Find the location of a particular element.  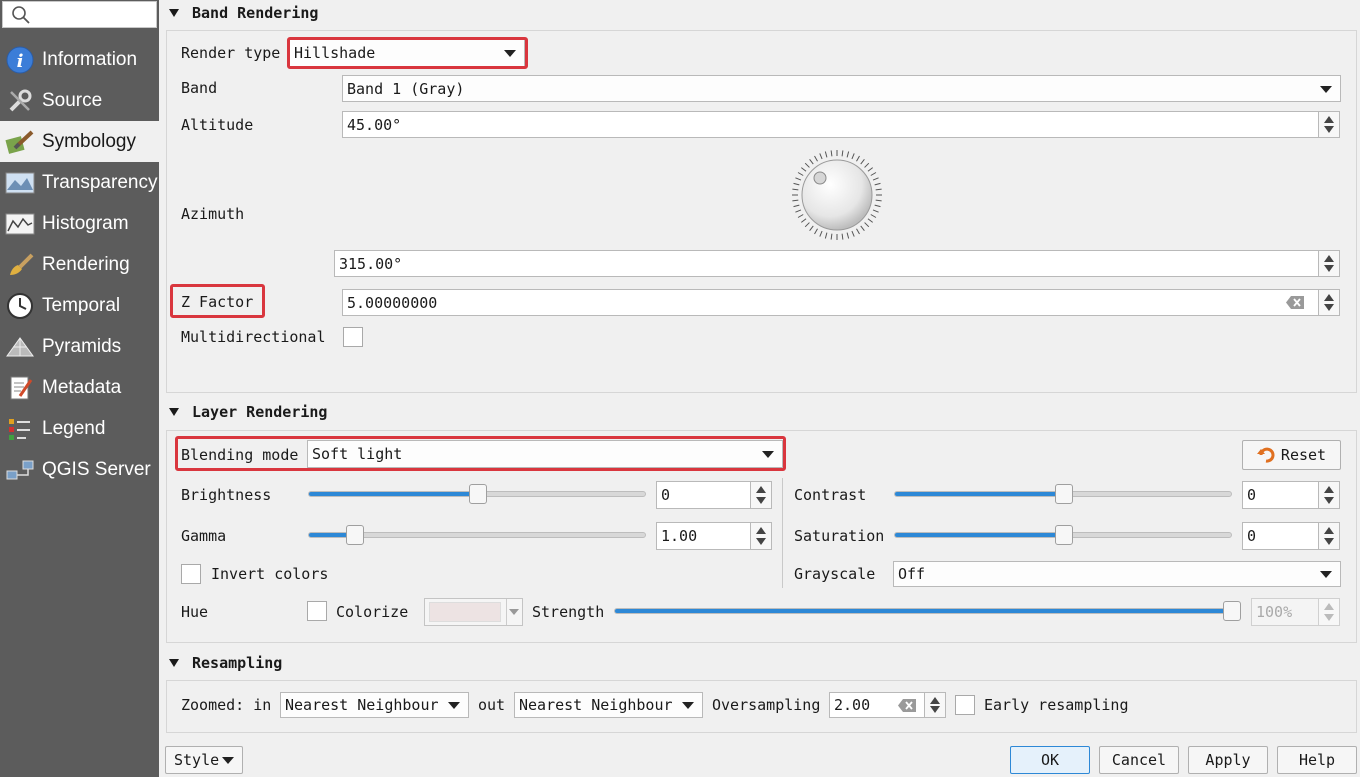

sidebar-item-transparency: Transparency is located at coordinates (79, 182).